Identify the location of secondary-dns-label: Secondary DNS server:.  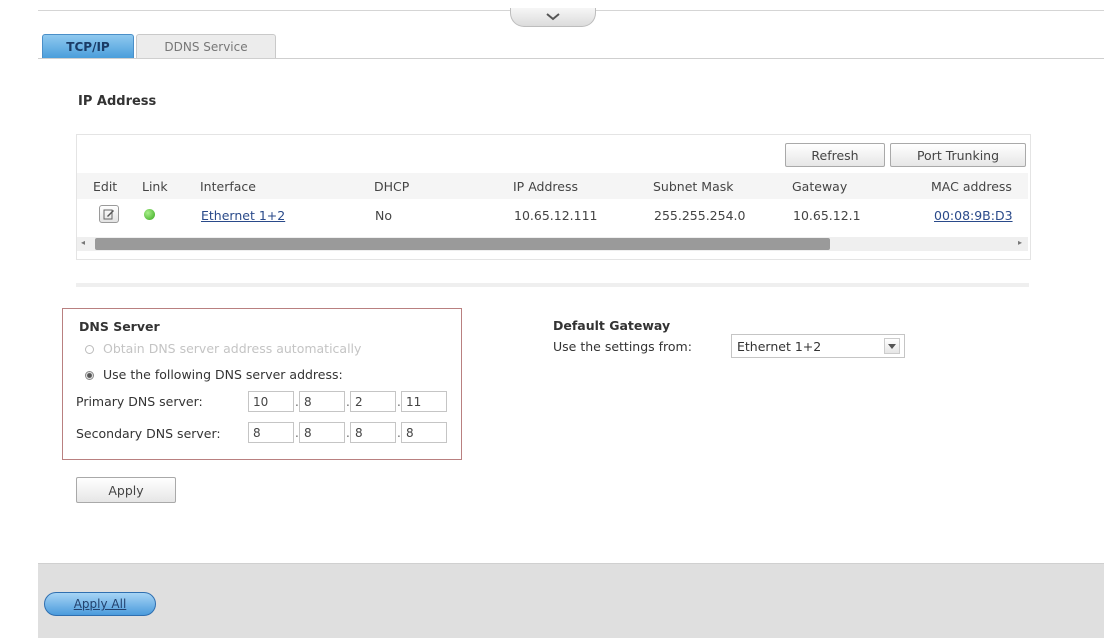
(148, 433).